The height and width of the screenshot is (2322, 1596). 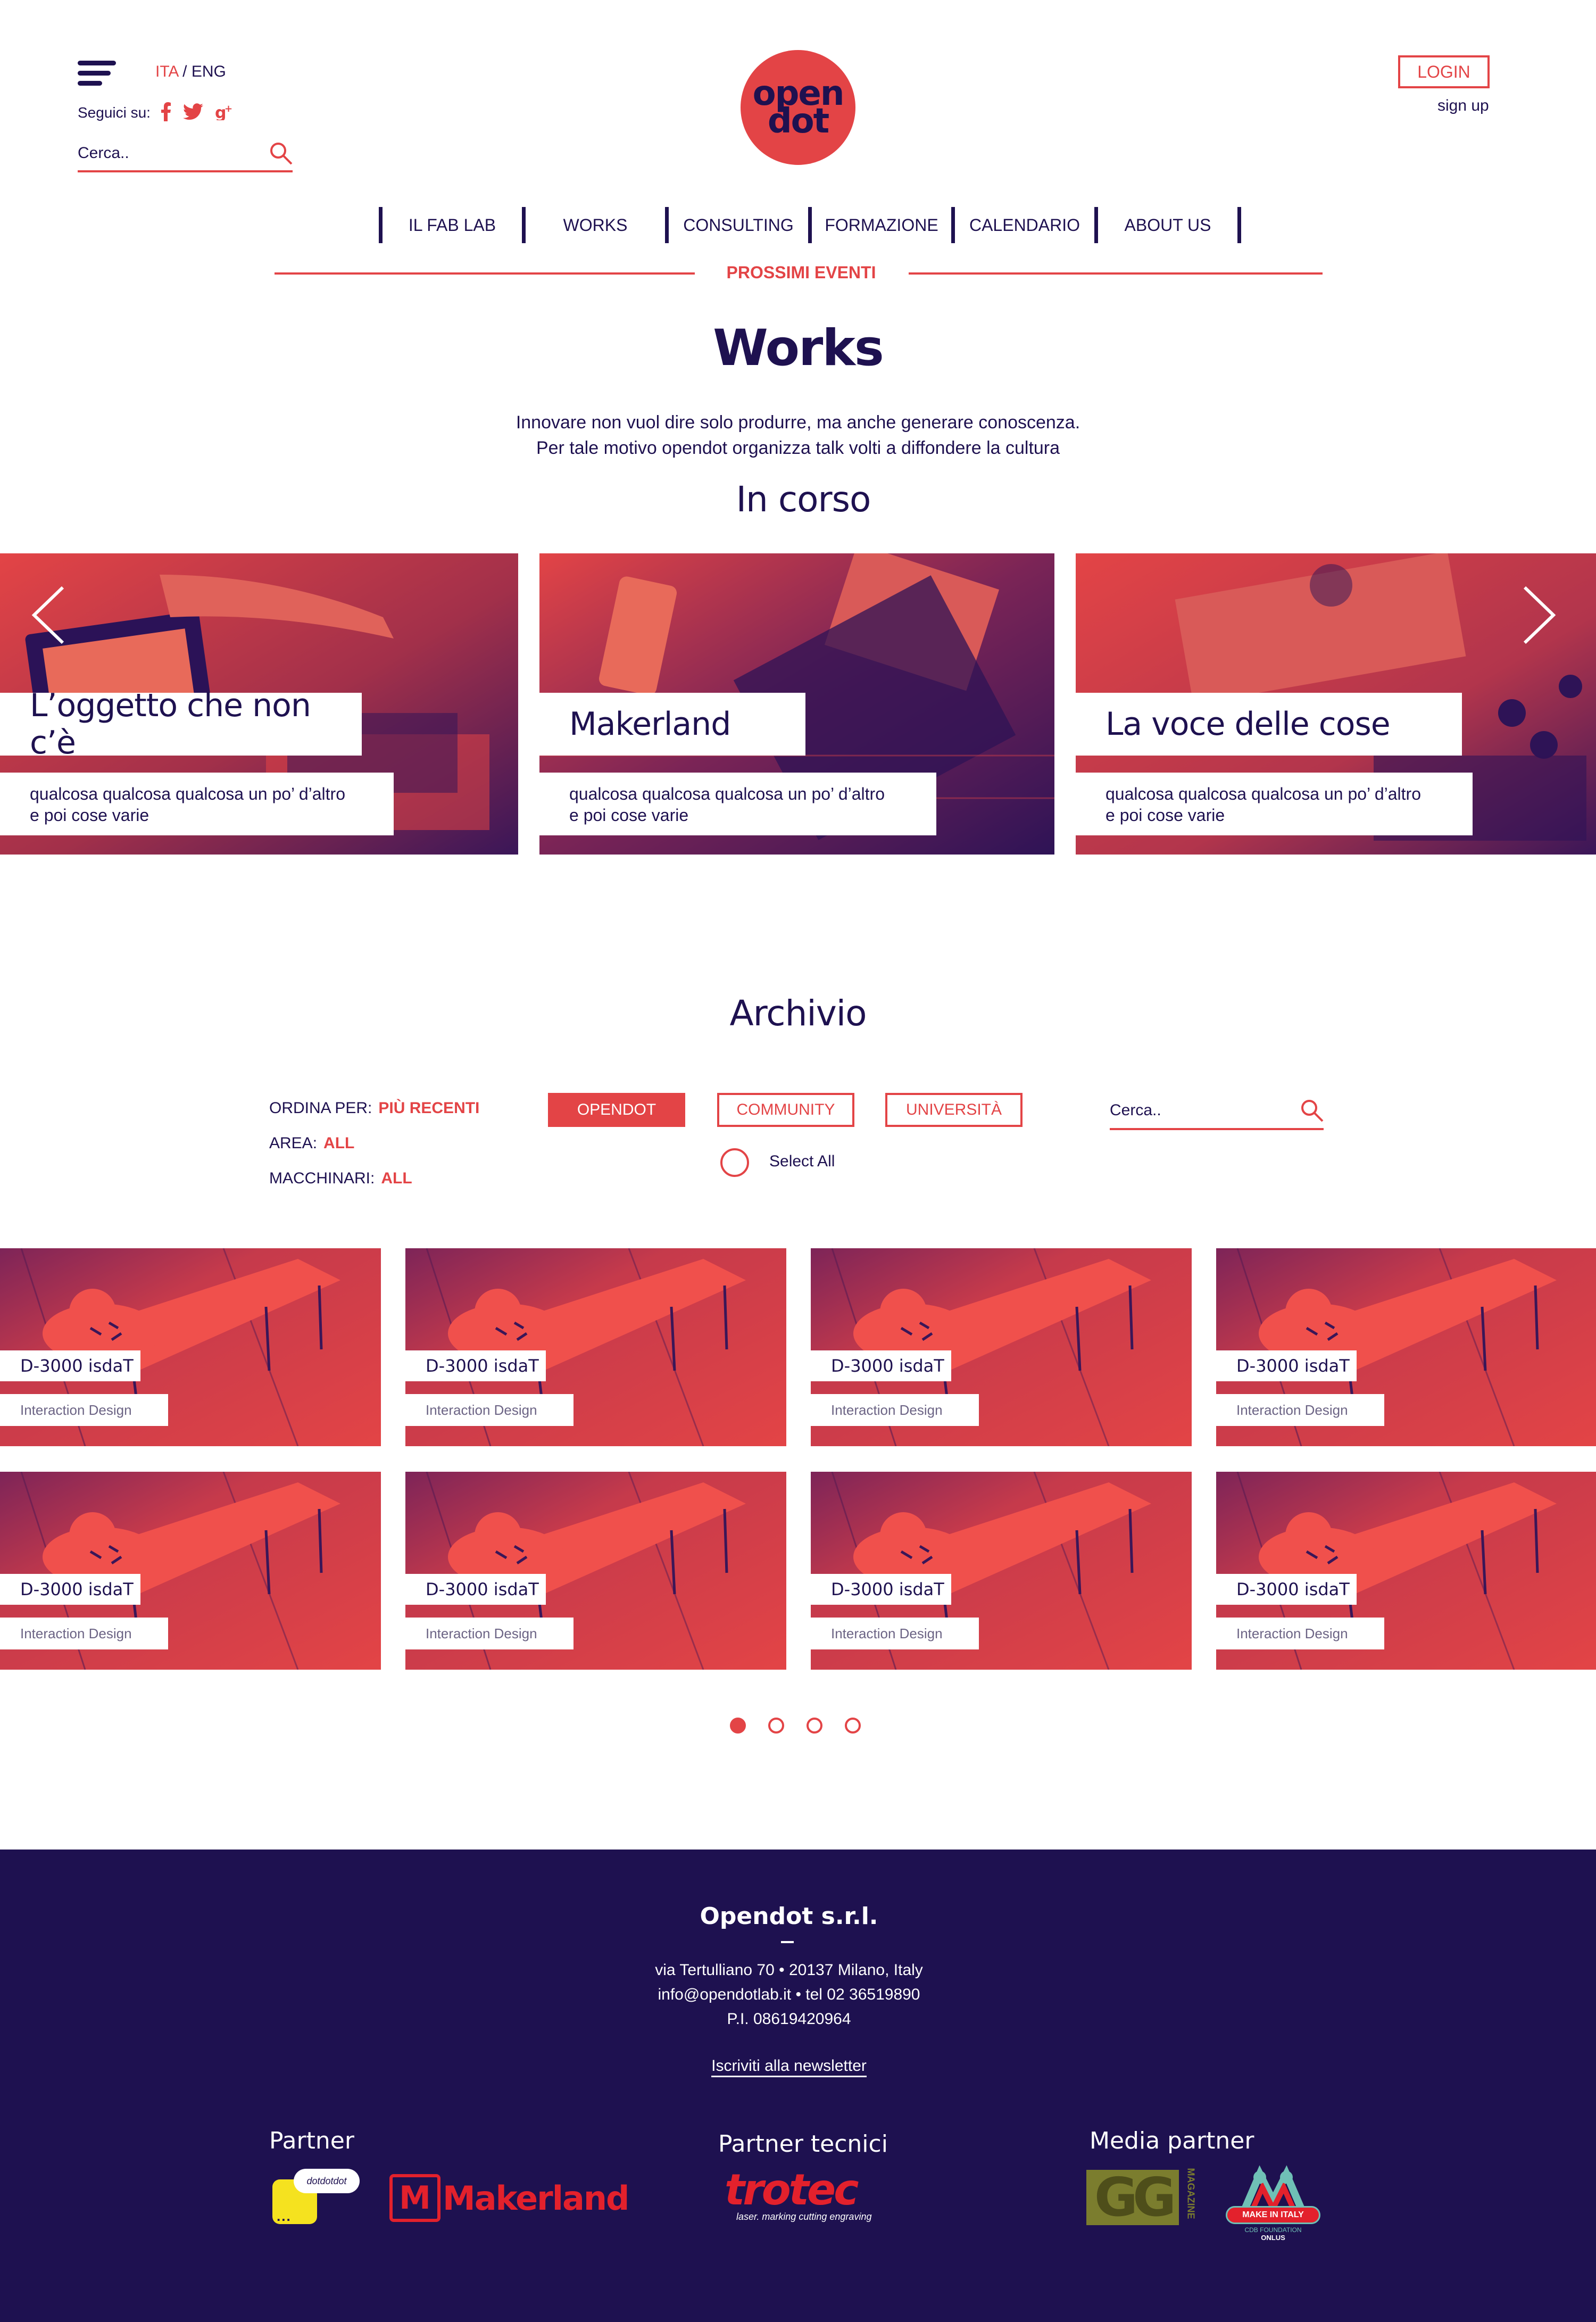 What do you see at coordinates (798, 107) in the screenshot?
I see `opendot-logo: open dot` at bounding box center [798, 107].